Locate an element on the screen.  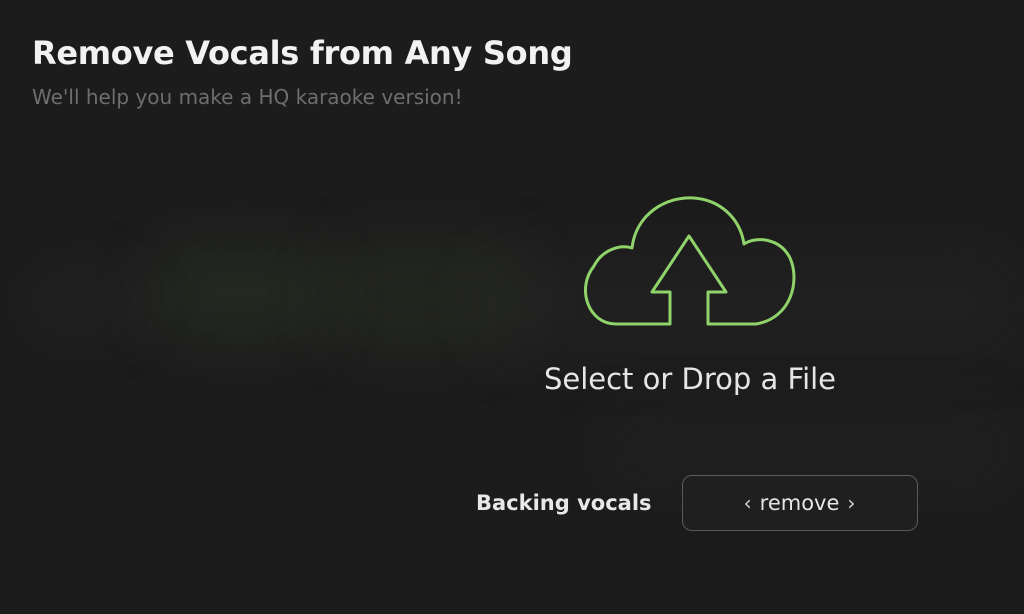
backing-vocals-toggle: ‹ remove › is located at coordinates (799, 503).